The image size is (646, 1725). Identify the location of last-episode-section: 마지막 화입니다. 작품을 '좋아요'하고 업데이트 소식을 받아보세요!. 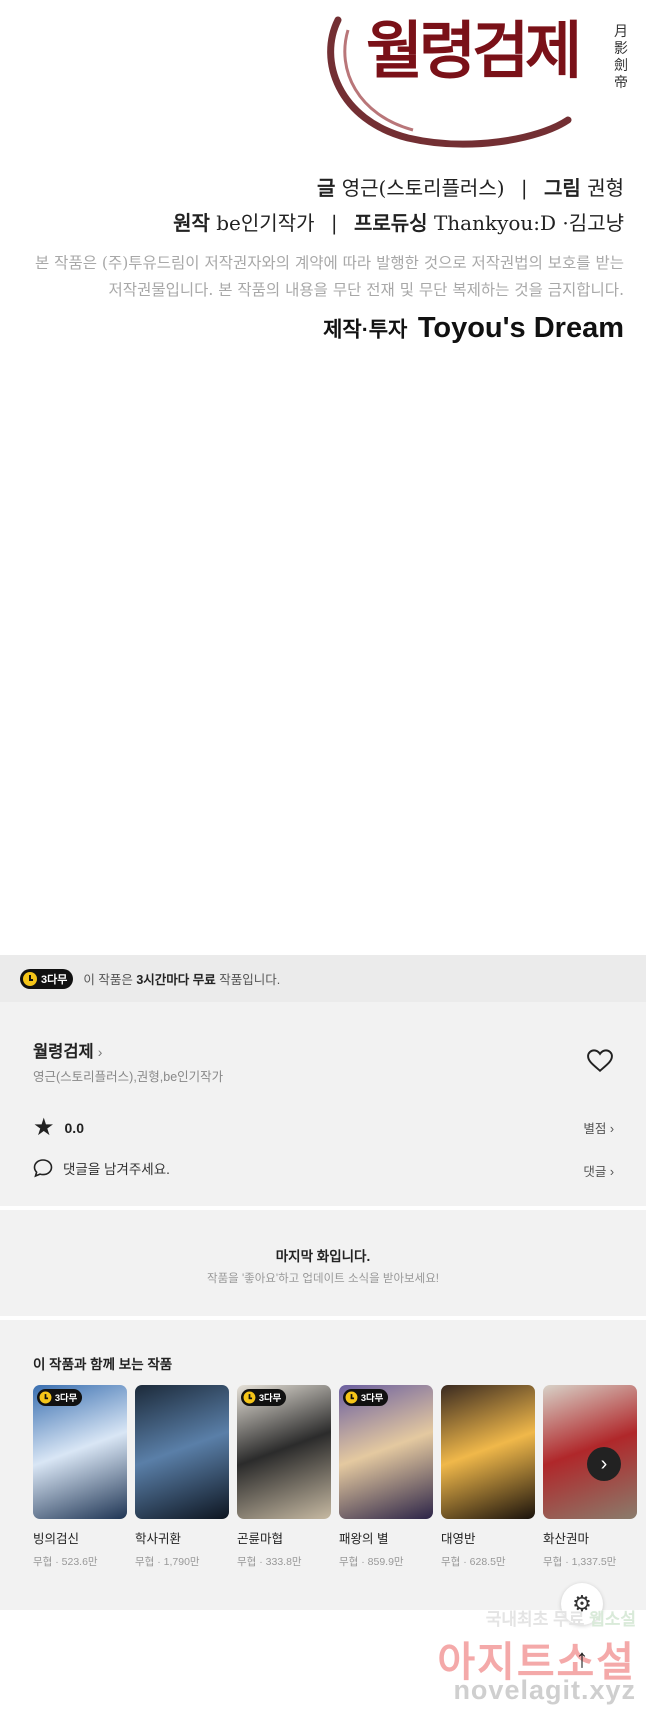
(323, 1263).